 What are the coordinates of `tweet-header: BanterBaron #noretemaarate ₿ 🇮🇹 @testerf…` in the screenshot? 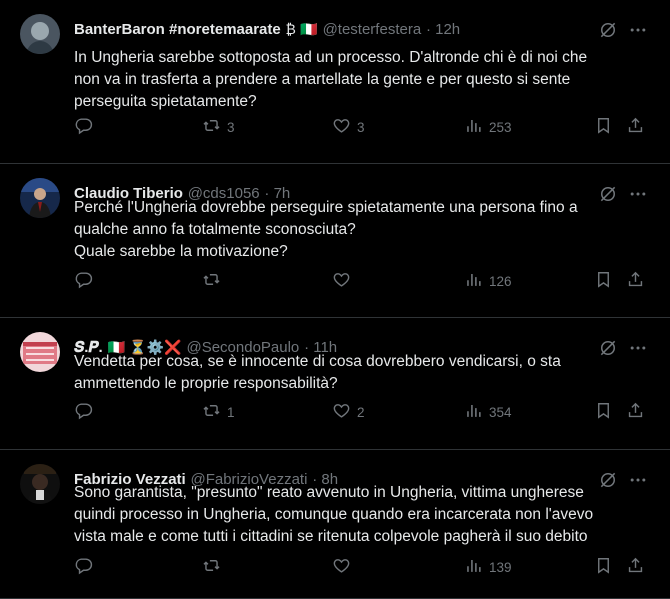 It's located at (327, 29).